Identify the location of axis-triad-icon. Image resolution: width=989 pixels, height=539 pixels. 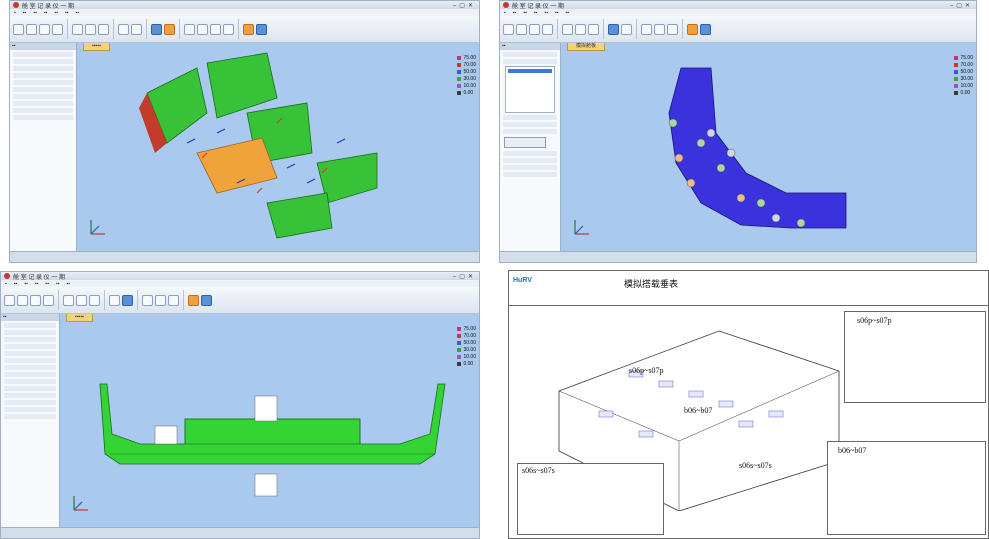
(97, 227).